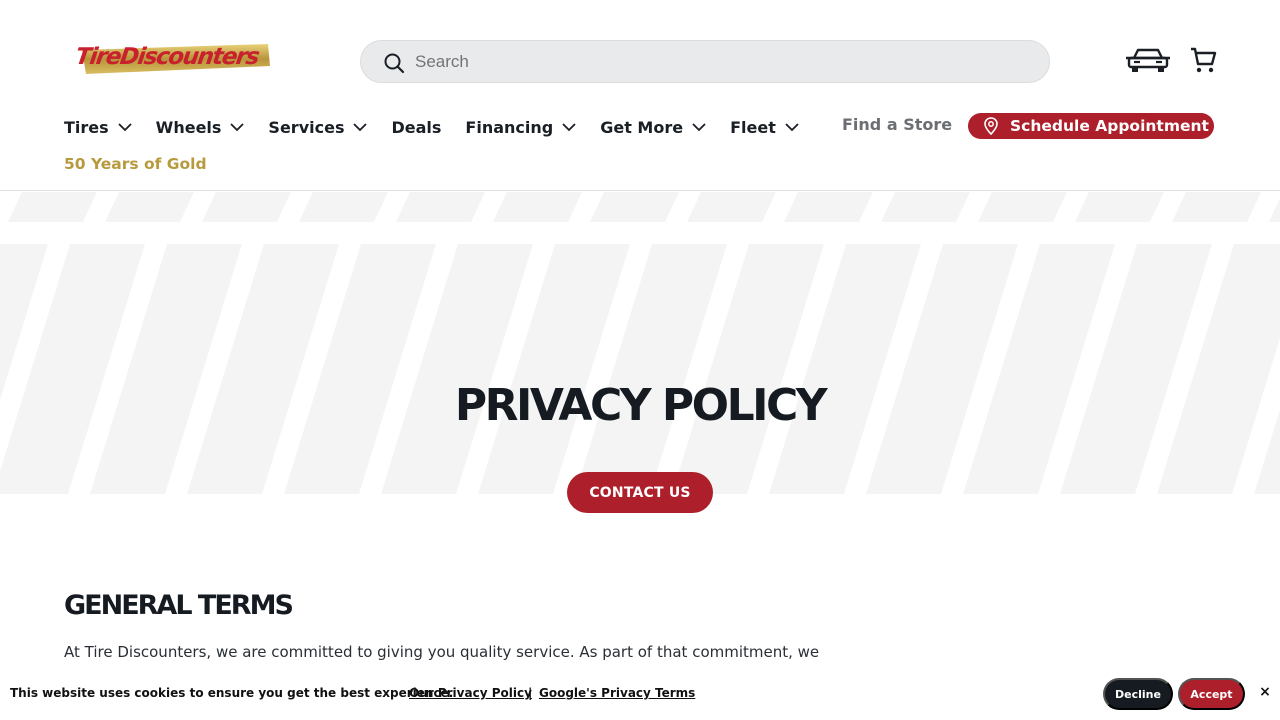 The image size is (1280, 720). I want to click on cart-icon, so click(1203, 60).